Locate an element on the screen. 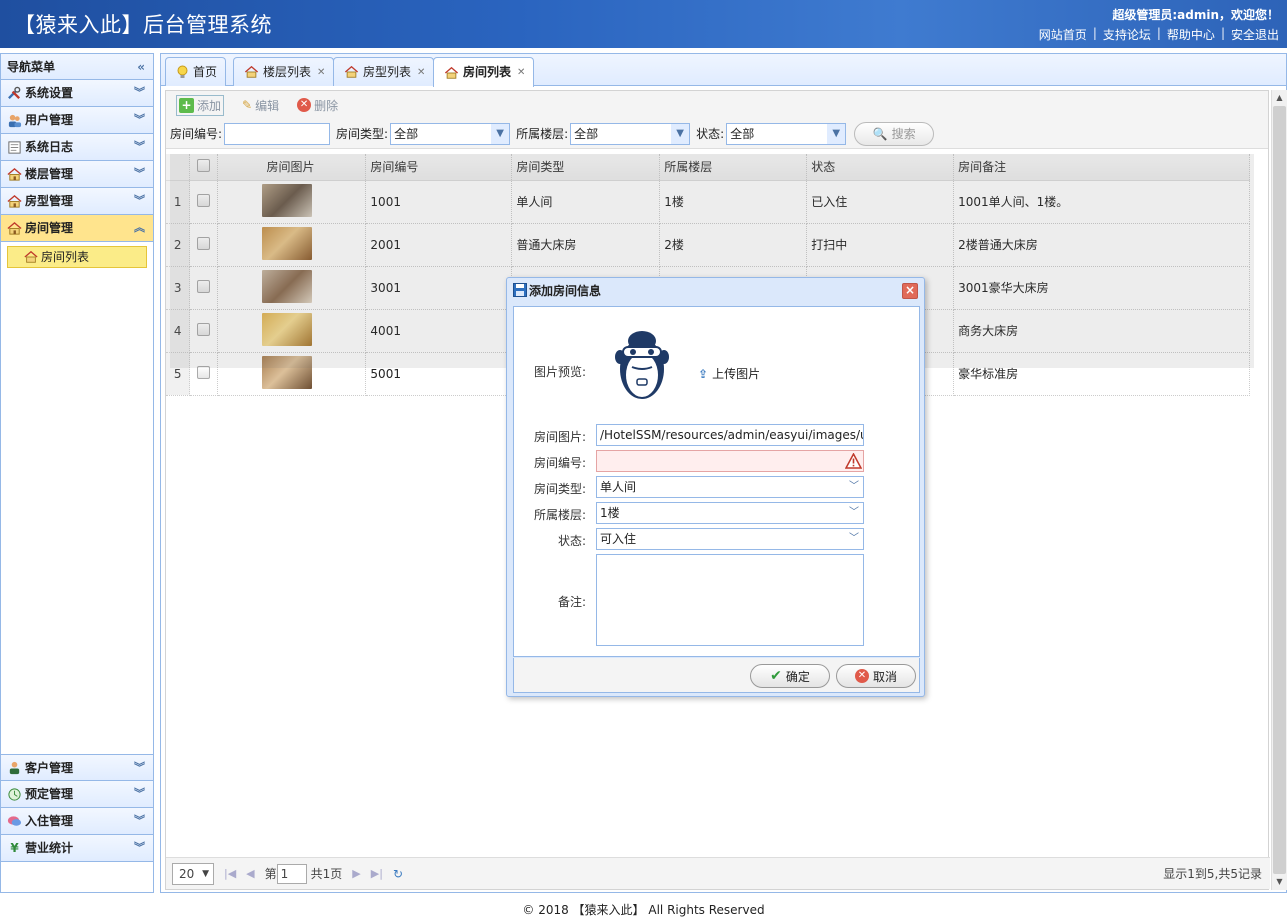 The image size is (1287, 923). preview-label: 图片预览: is located at coordinates (559, 372).